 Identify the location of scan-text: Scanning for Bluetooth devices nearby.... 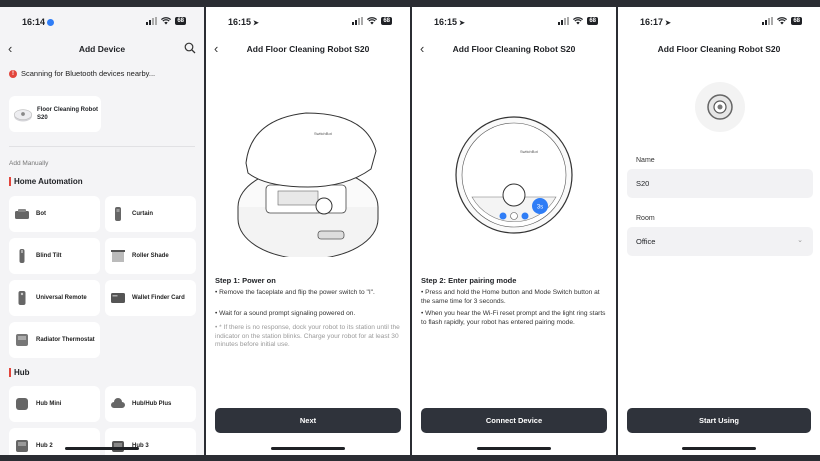
(88, 73).